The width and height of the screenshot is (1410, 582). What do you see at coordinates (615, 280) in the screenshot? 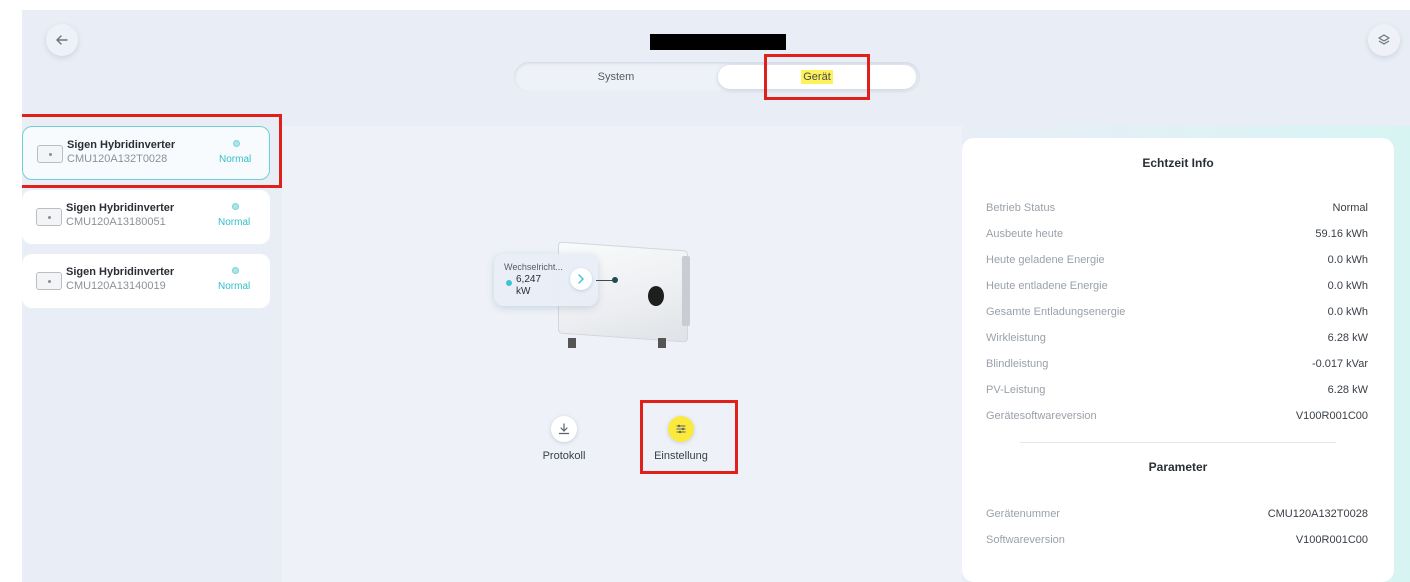
I see `tooltip-connector-dot` at bounding box center [615, 280].